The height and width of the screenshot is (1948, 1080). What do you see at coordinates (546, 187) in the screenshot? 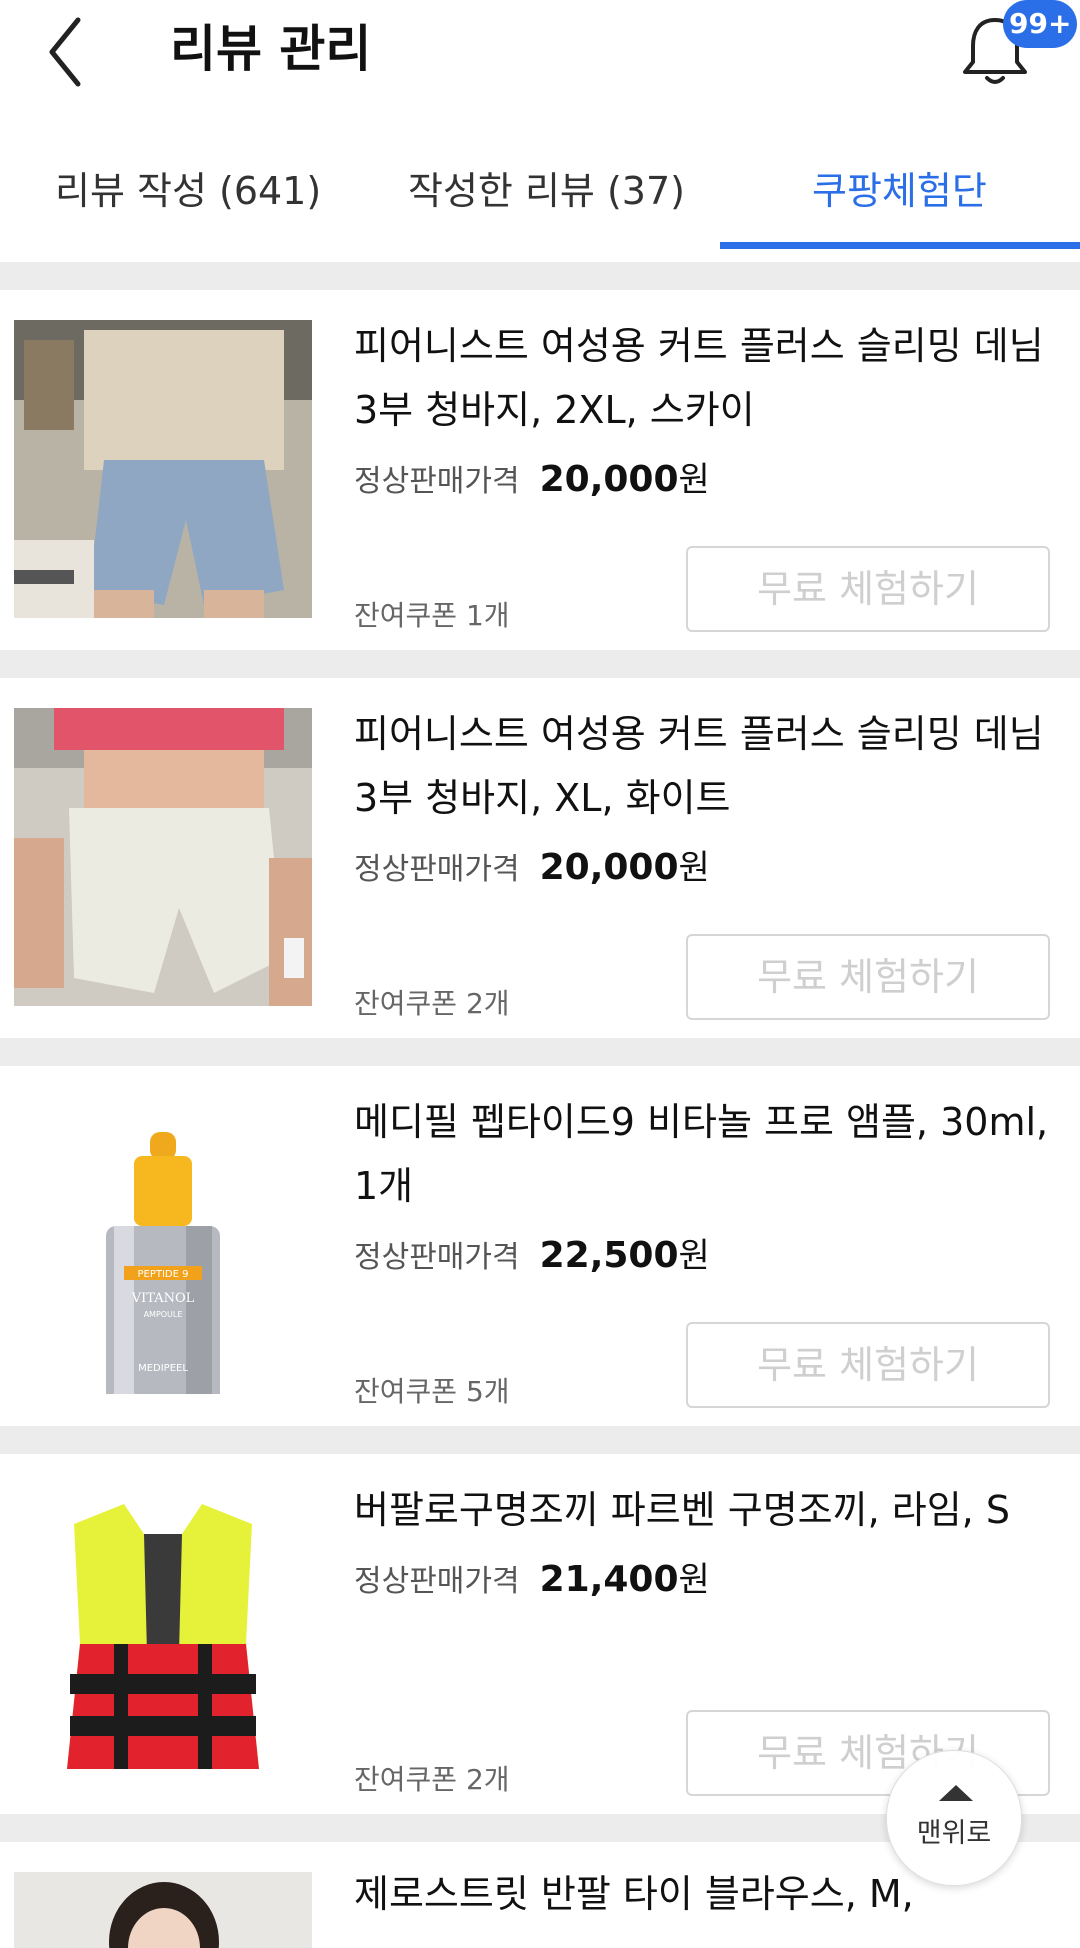
I see `tab-written-reviews: 작성한 리뷰 (37)` at bounding box center [546, 187].